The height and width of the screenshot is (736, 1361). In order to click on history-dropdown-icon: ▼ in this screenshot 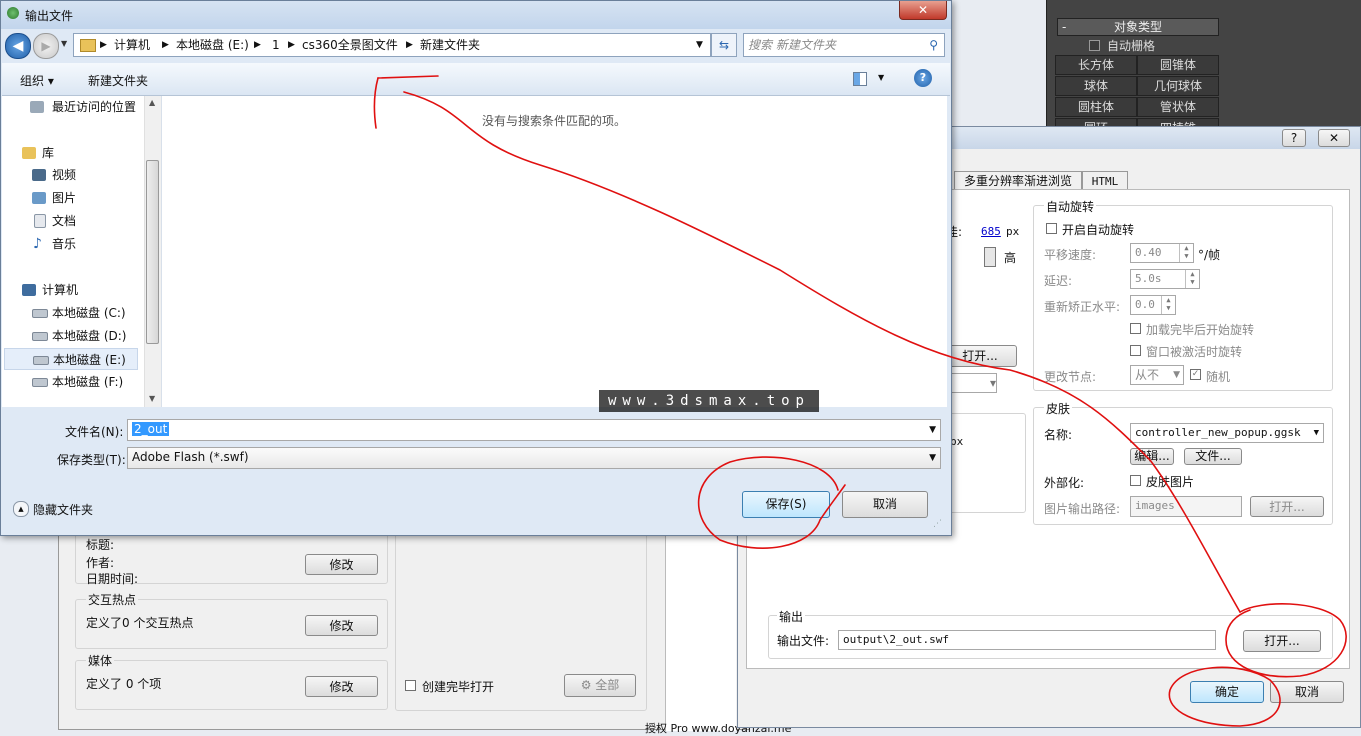, I will do `click(64, 43)`.